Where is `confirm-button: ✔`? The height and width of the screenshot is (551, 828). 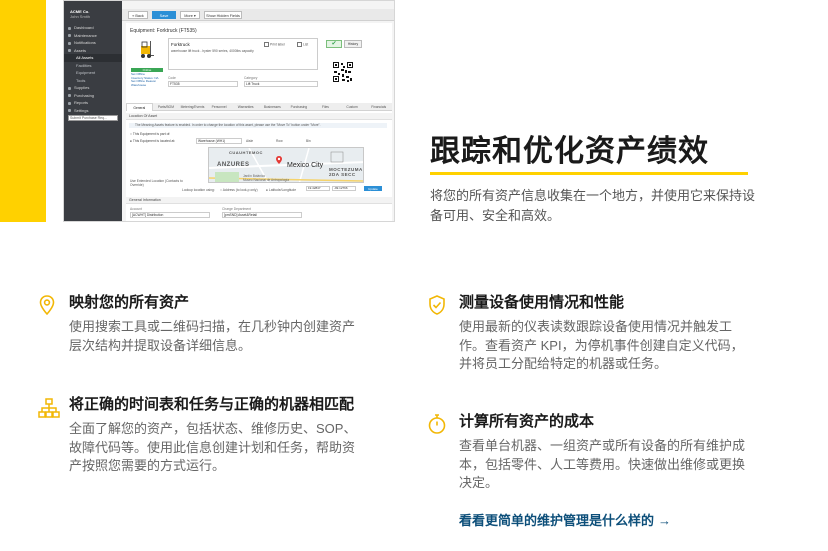 confirm-button: ✔ is located at coordinates (334, 44).